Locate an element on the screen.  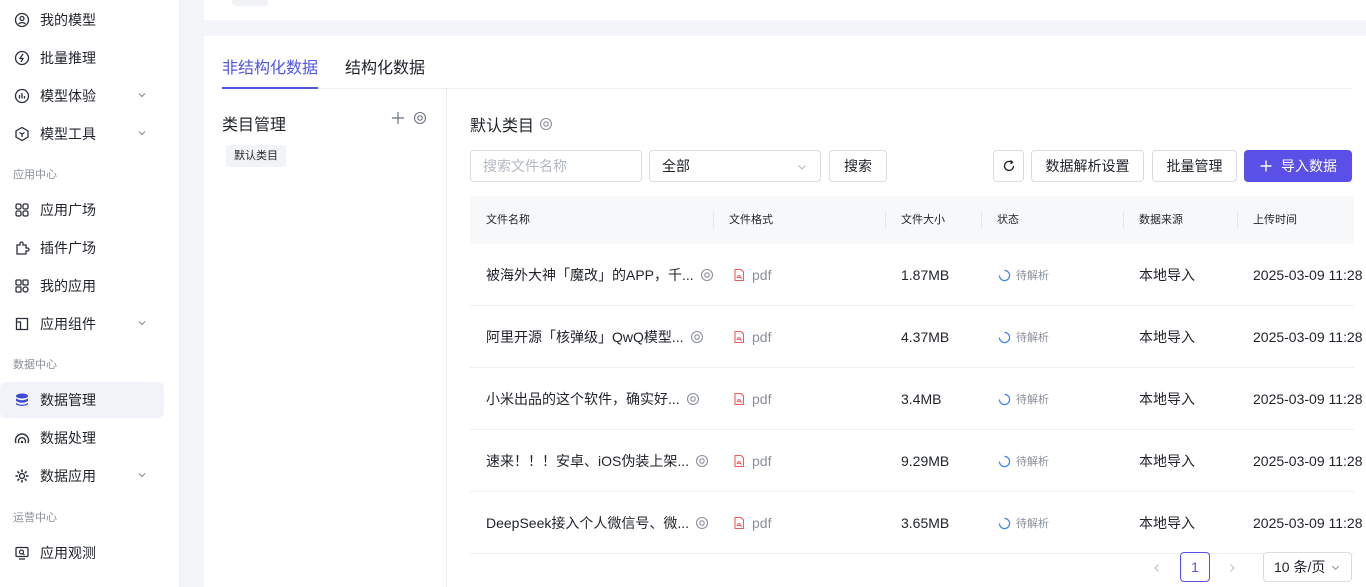
sidebar-item-app-components: 应用组件 is located at coordinates (82, 324).